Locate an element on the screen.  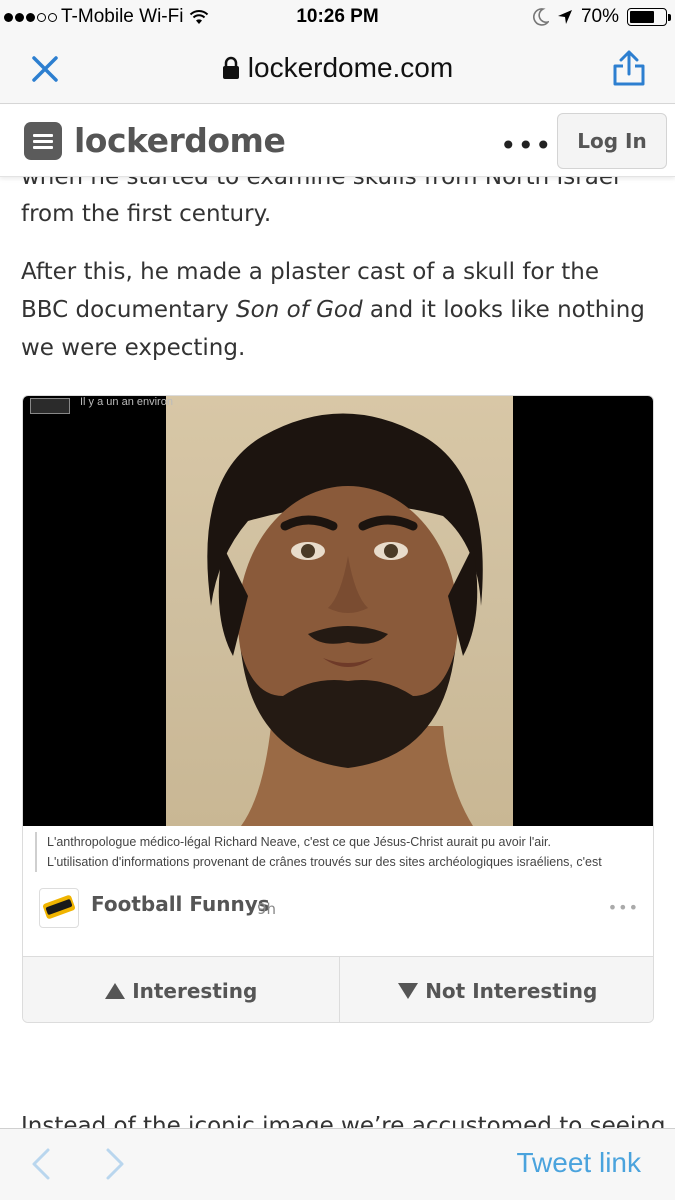
triangle-up-icon is located at coordinates (115, 990).